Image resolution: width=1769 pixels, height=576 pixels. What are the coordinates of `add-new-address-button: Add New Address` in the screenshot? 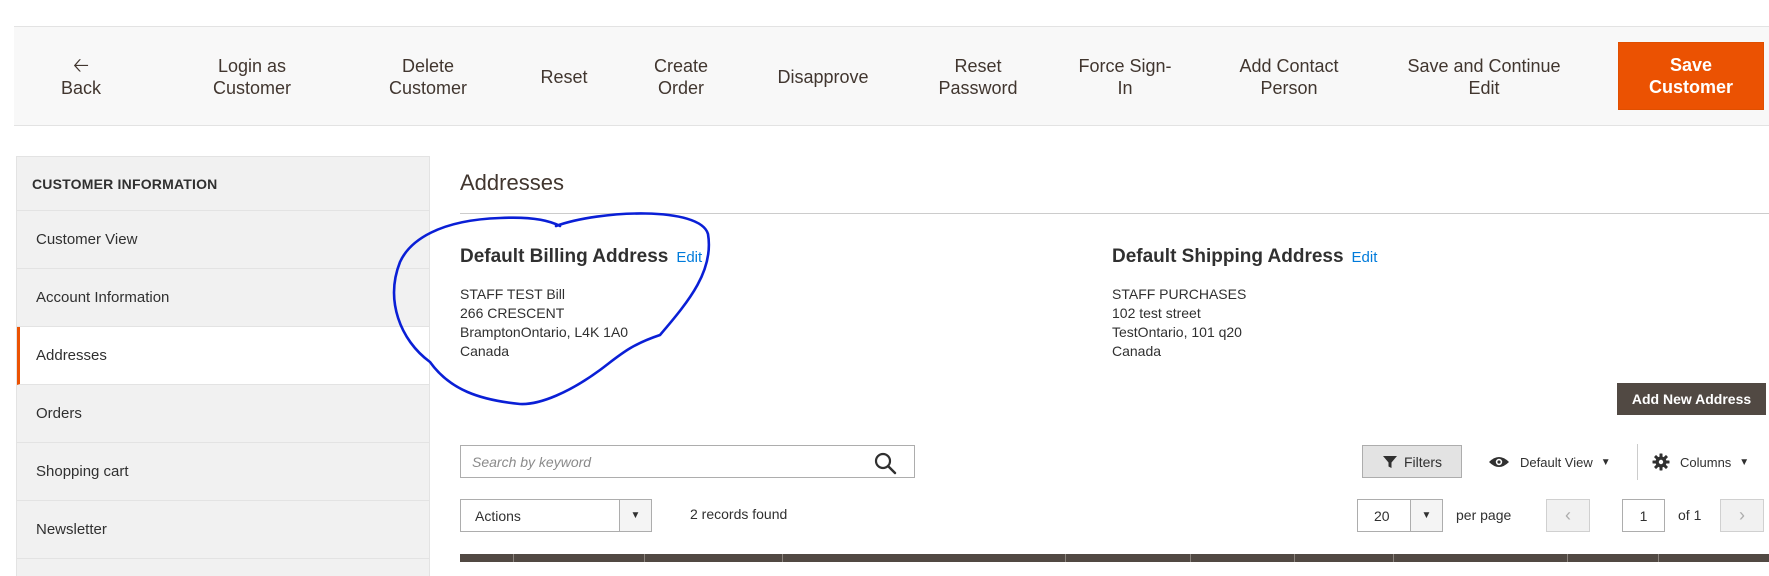 It's located at (1691, 399).